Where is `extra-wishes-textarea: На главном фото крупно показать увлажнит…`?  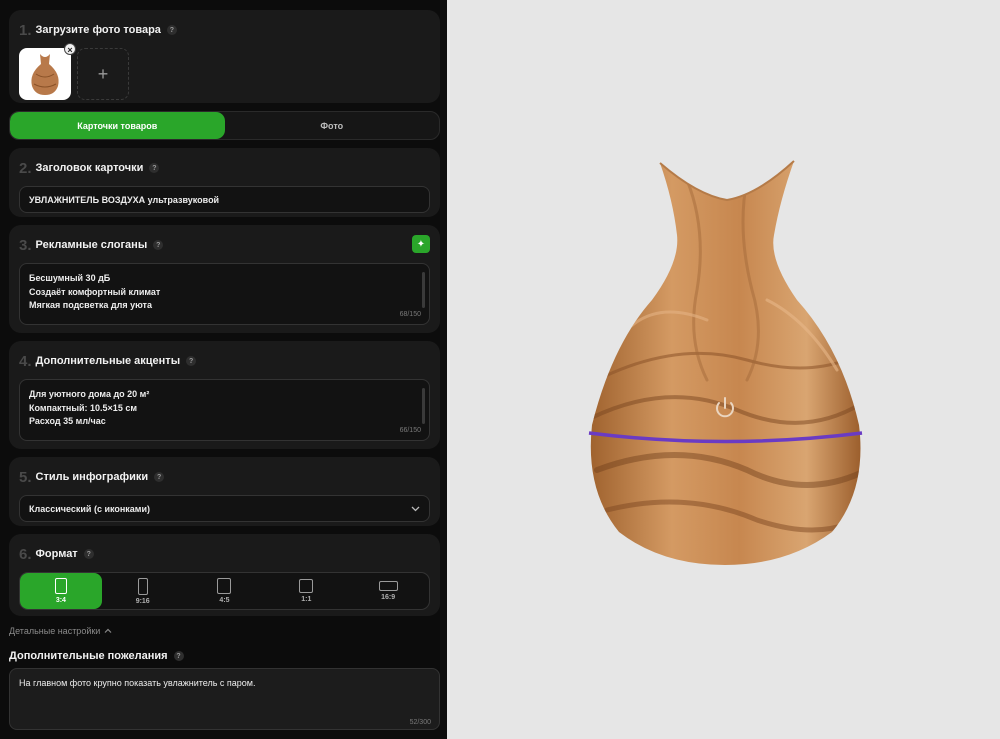 extra-wishes-textarea: На главном фото крупно показать увлажнит… is located at coordinates (224, 699).